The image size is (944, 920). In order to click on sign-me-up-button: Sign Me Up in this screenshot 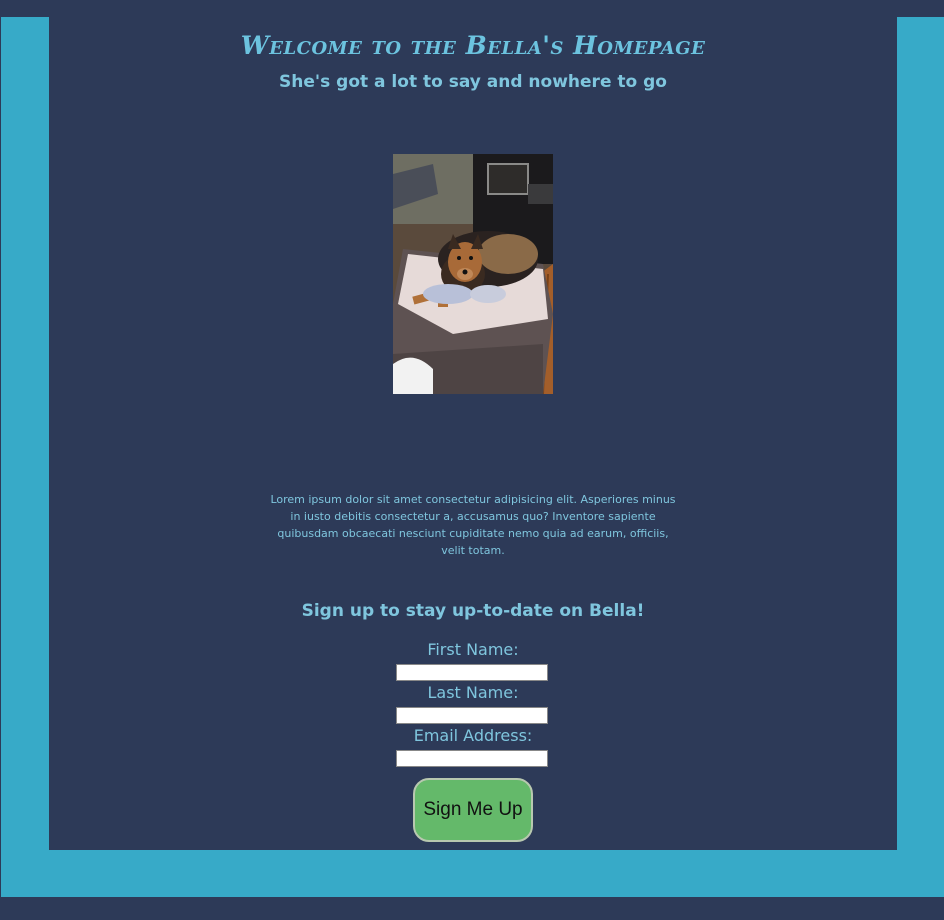, I will do `click(473, 810)`.